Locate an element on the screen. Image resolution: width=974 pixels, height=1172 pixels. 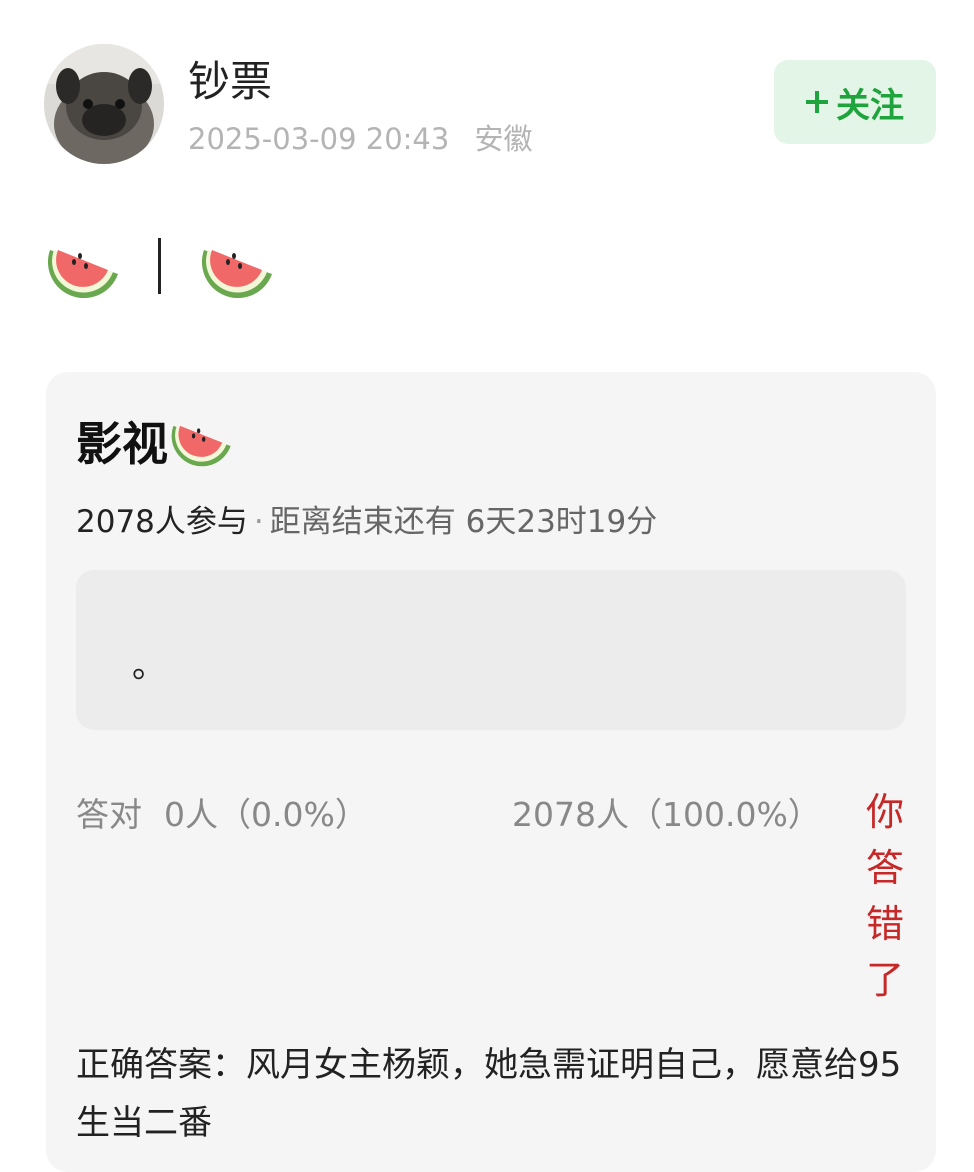
countdown: 距离结束还有 6天23时19分 is located at coordinates (463, 522).